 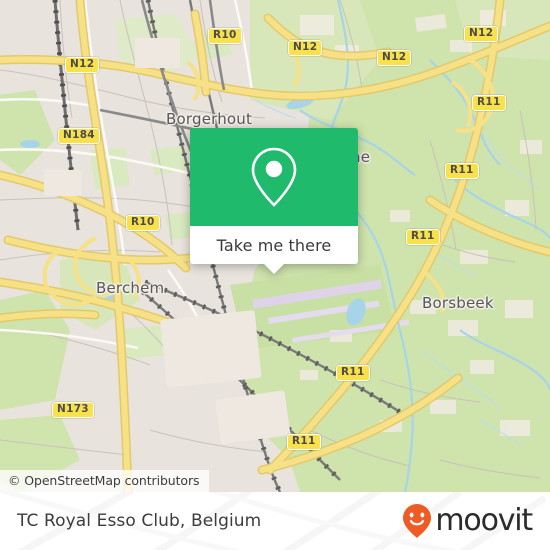 What do you see at coordinates (143, 223) in the screenshot?
I see `road-shield-r10-west: R10` at bounding box center [143, 223].